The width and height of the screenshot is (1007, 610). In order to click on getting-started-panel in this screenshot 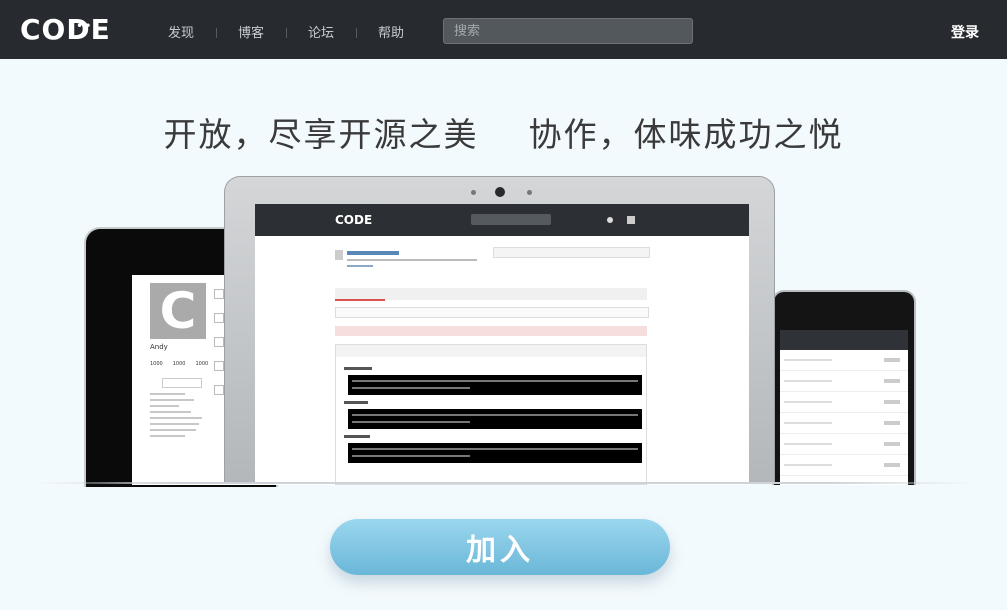, I will do `click(491, 414)`.